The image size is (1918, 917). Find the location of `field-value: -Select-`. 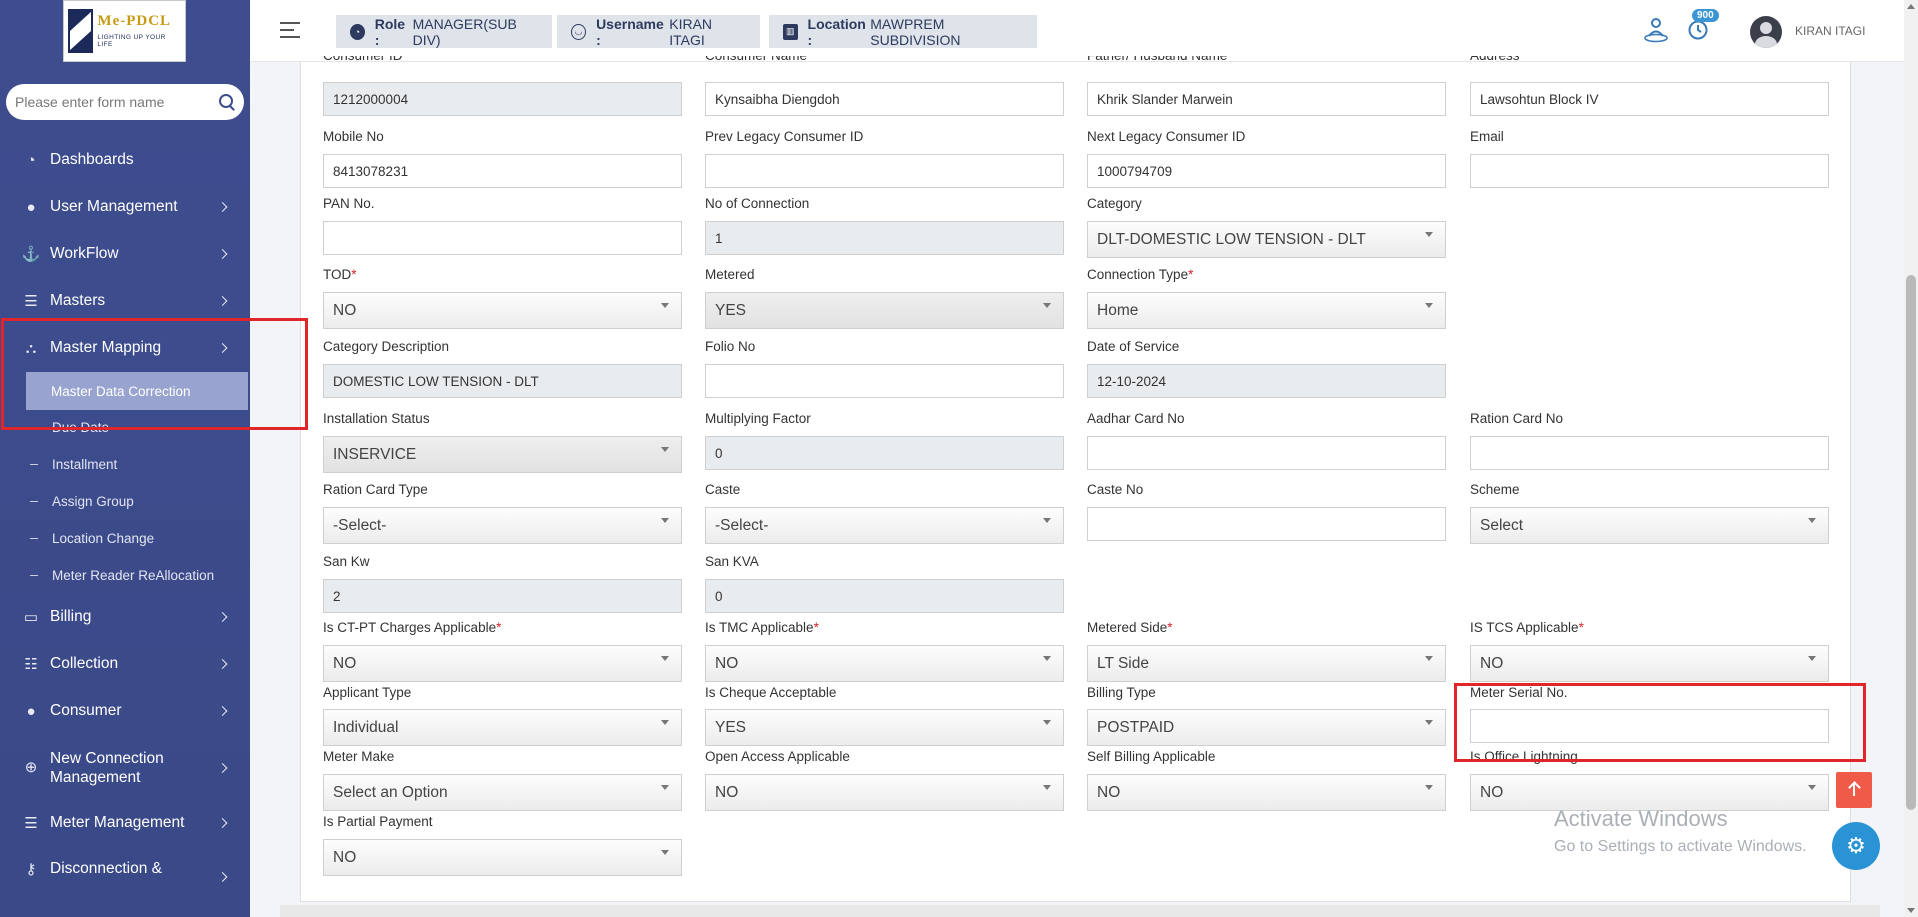

field-value: -Select- is located at coordinates (360, 525).